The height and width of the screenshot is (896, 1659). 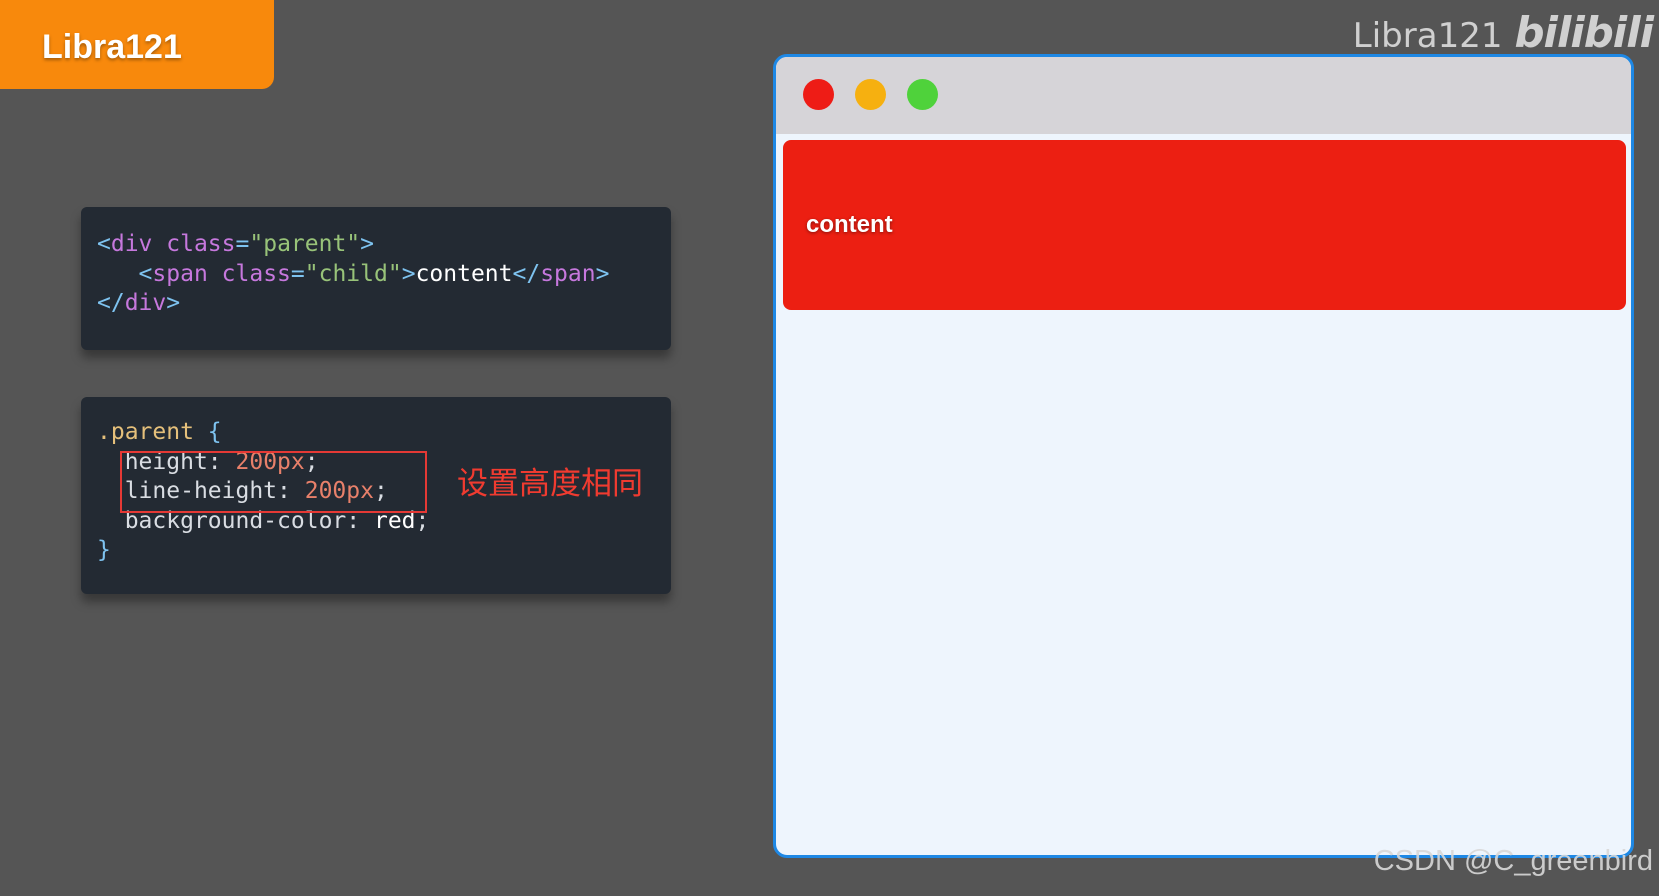 I want to click on window-titlebar, so click(x=1203, y=95).